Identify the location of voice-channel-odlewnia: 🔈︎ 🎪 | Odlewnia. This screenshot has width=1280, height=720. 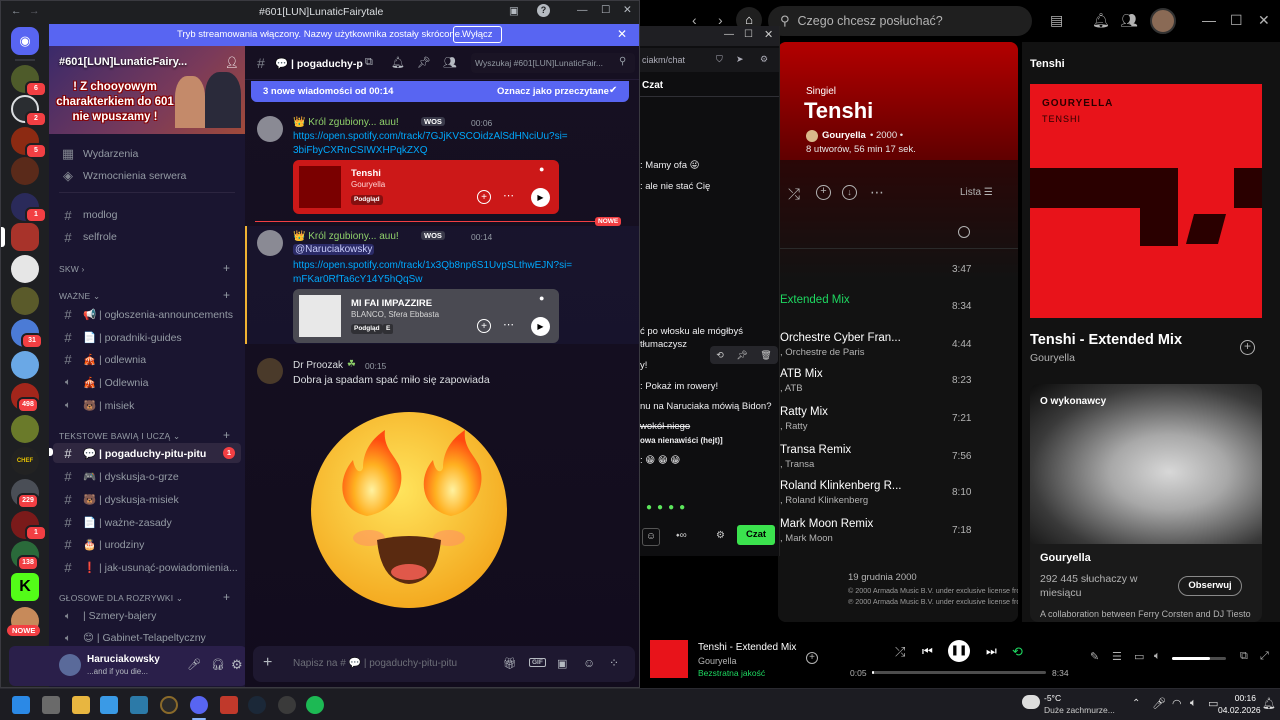
(147, 382).